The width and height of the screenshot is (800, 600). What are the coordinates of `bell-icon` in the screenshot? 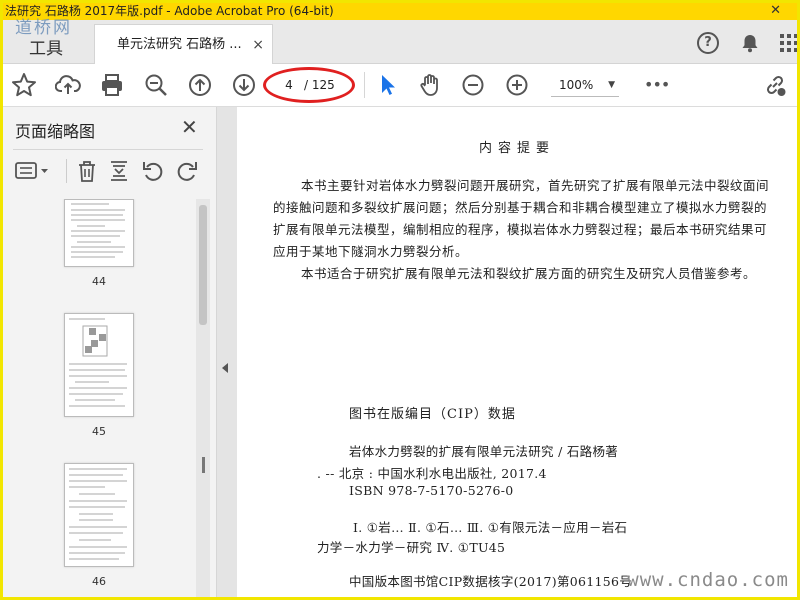 It's located at (750, 43).